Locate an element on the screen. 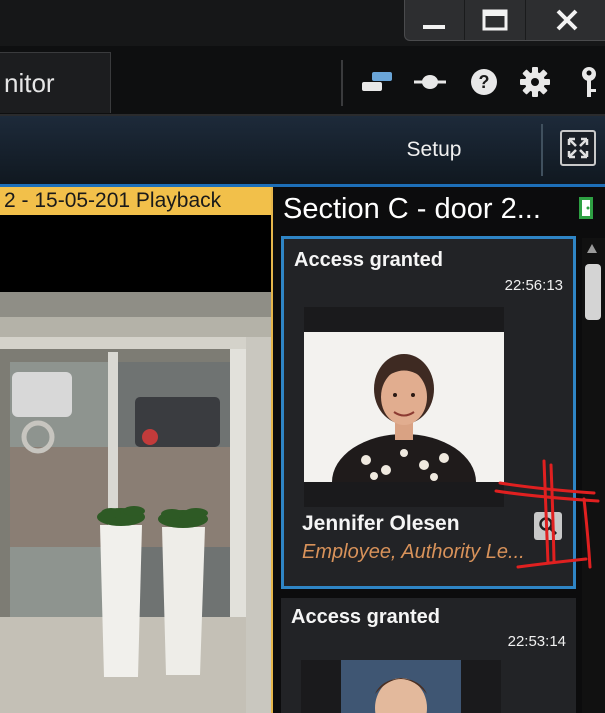 The width and height of the screenshot is (605, 713). window-pair-icon is located at coordinates (377, 81).